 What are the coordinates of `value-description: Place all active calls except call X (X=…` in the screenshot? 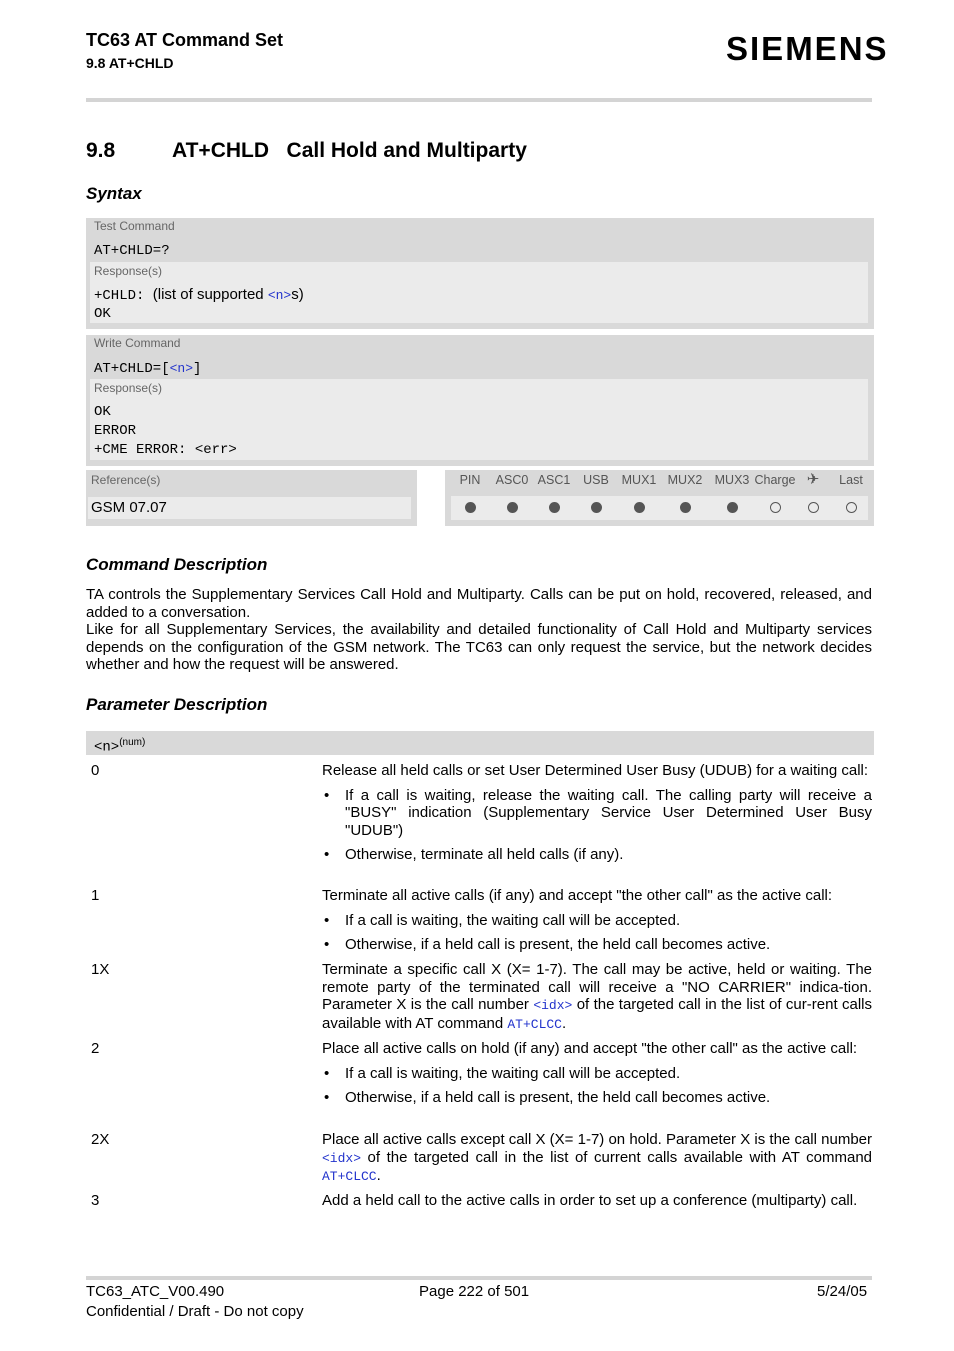 It's located at (597, 1158).